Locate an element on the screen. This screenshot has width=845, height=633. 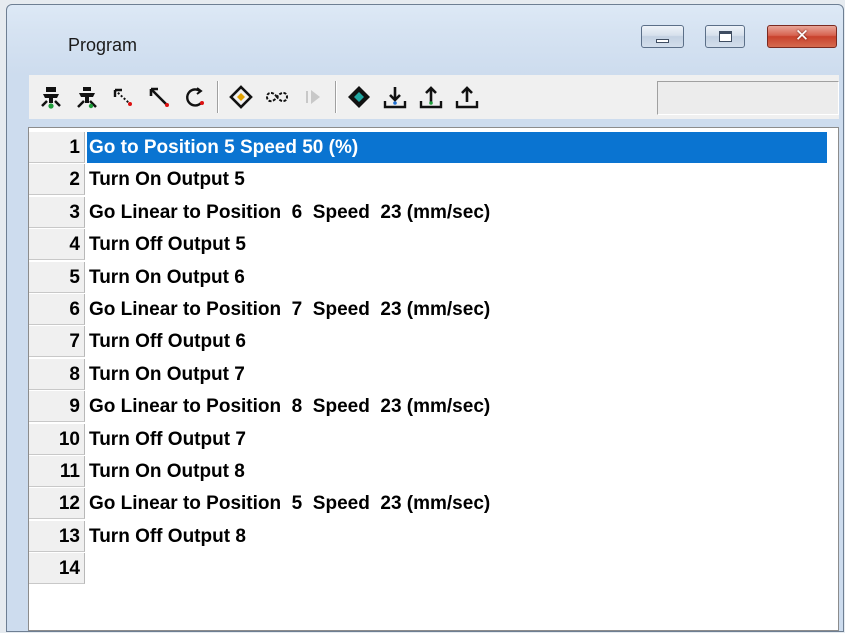
minimize-button is located at coordinates (662, 36).